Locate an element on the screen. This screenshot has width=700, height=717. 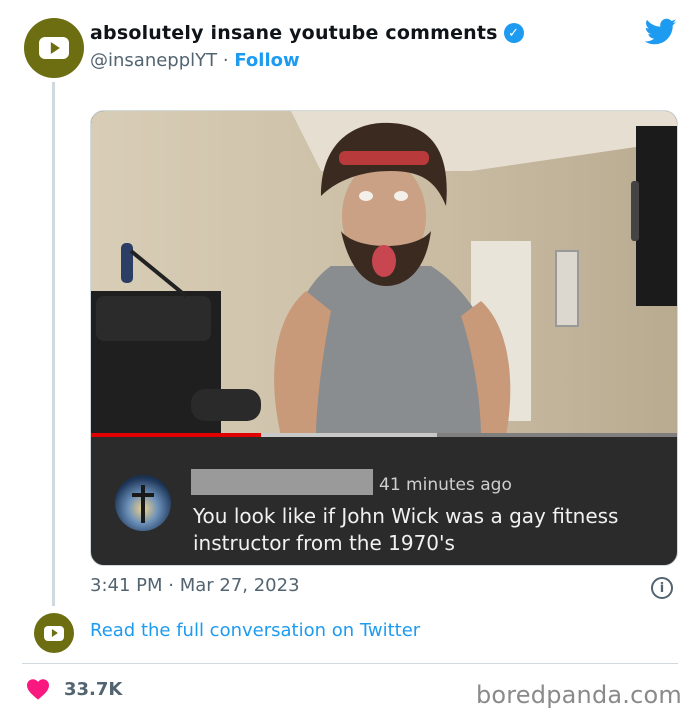
display-name: absolutely insane youtube comments is located at coordinates (294, 33).